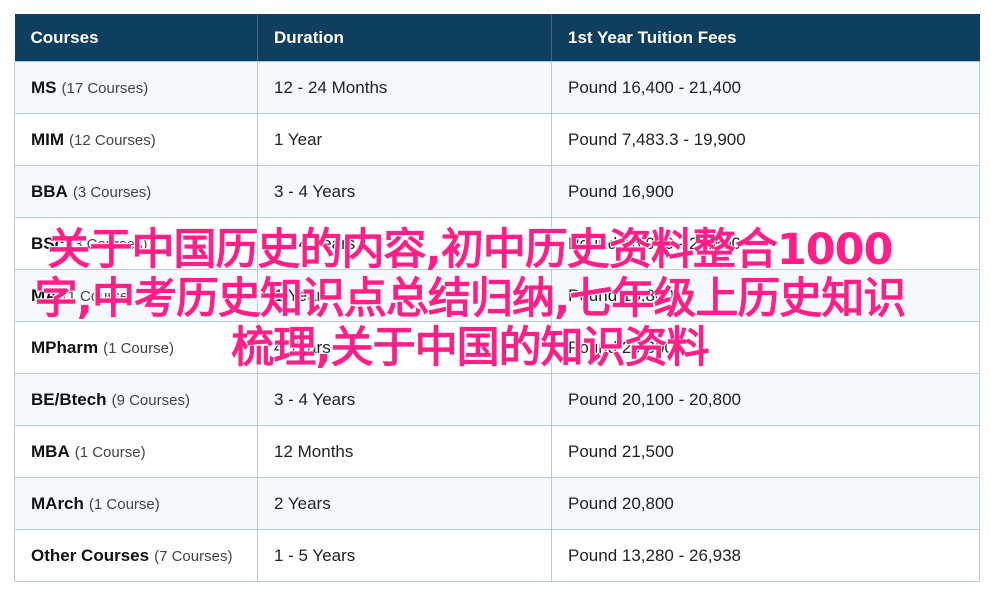  What do you see at coordinates (65, 347) in the screenshot?
I see `course-name: MPharm` at bounding box center [65, 347].